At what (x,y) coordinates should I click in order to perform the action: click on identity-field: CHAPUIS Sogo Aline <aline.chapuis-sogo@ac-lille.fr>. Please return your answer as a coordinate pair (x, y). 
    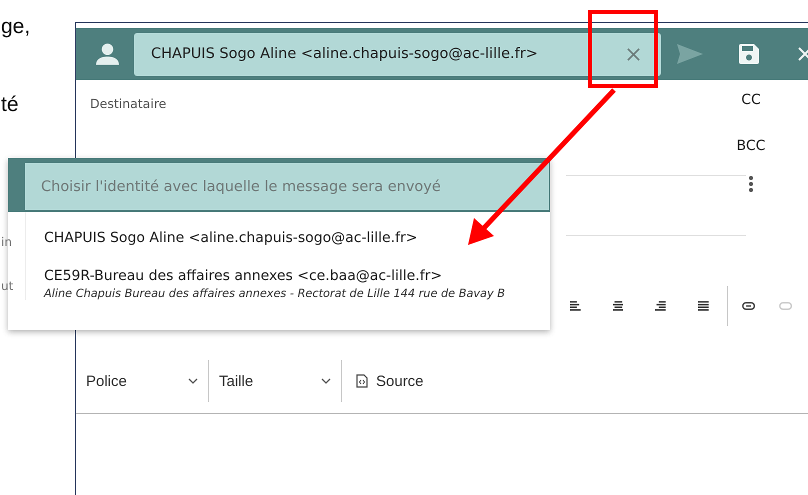
    Looking at the image, I should click on (397, 54).